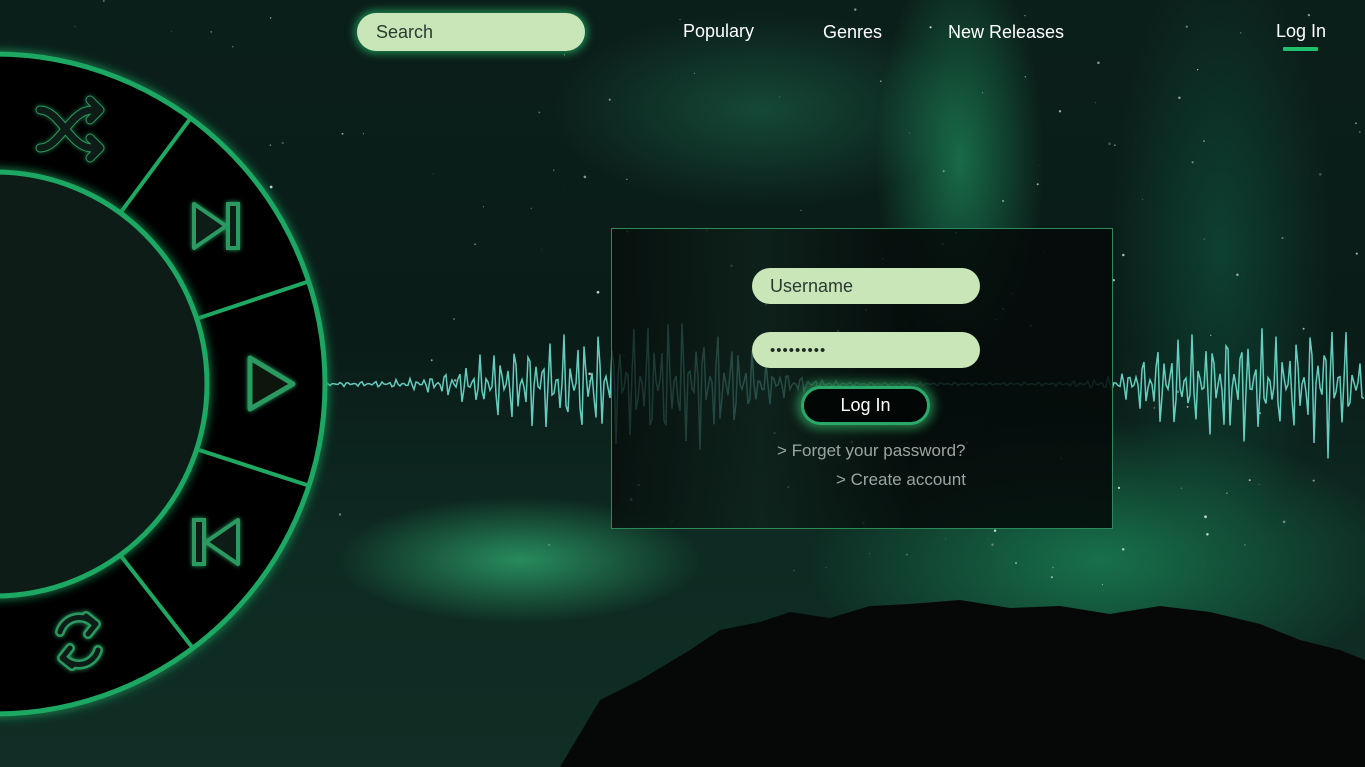 This screenshot has height=767, width=1365. Describe the element at coordinates (1300, 49) in the screenshot. I see `active-nav-indicator` at that location.